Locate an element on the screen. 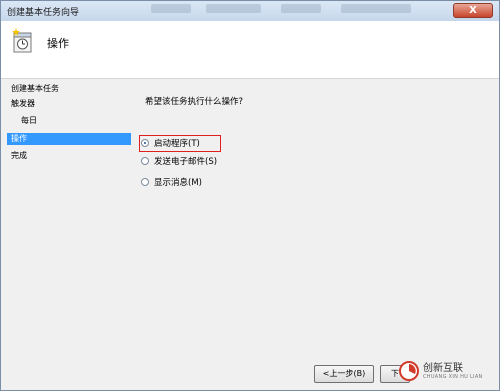  option-label: 启动程序(T) is located at coordinates (177, 144).